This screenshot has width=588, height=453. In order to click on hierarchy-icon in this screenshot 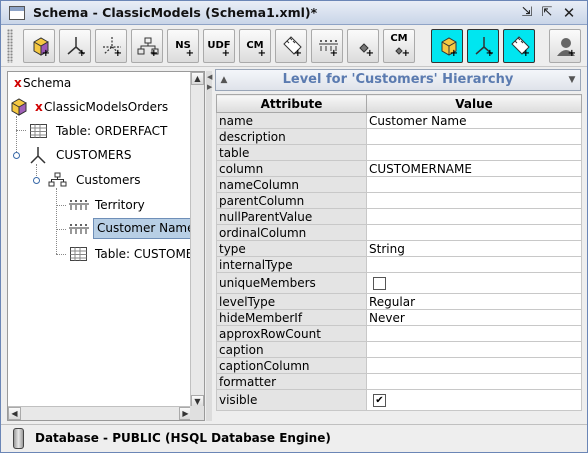, I will do `click(57, 179)`.